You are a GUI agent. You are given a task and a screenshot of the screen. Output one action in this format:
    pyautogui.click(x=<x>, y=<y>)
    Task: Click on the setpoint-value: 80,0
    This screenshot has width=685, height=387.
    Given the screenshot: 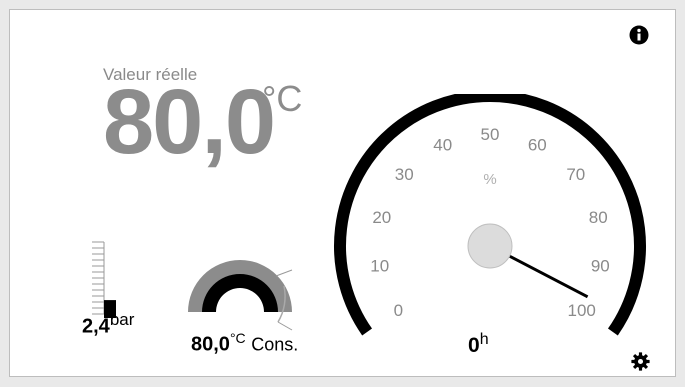 What is the action you would take?
    pyautogui.click(x=210, y=344)
    